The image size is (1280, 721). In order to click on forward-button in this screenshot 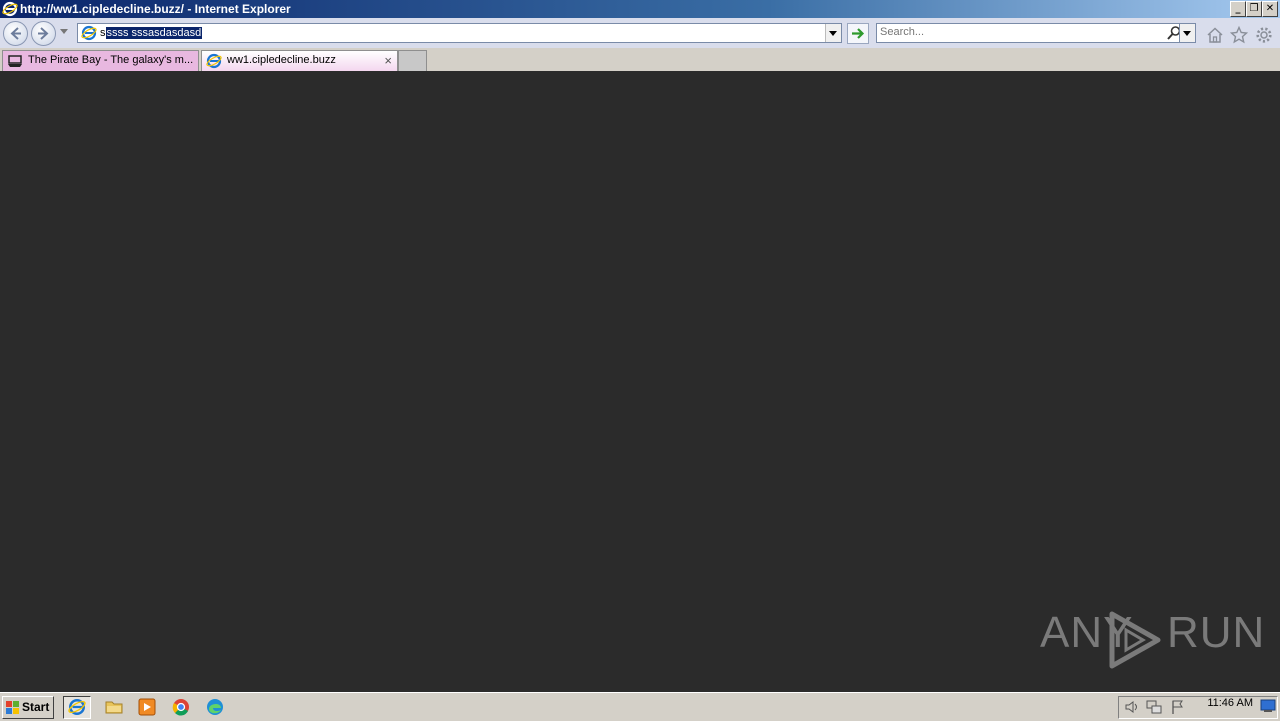, I will do `click(43, 33)`.